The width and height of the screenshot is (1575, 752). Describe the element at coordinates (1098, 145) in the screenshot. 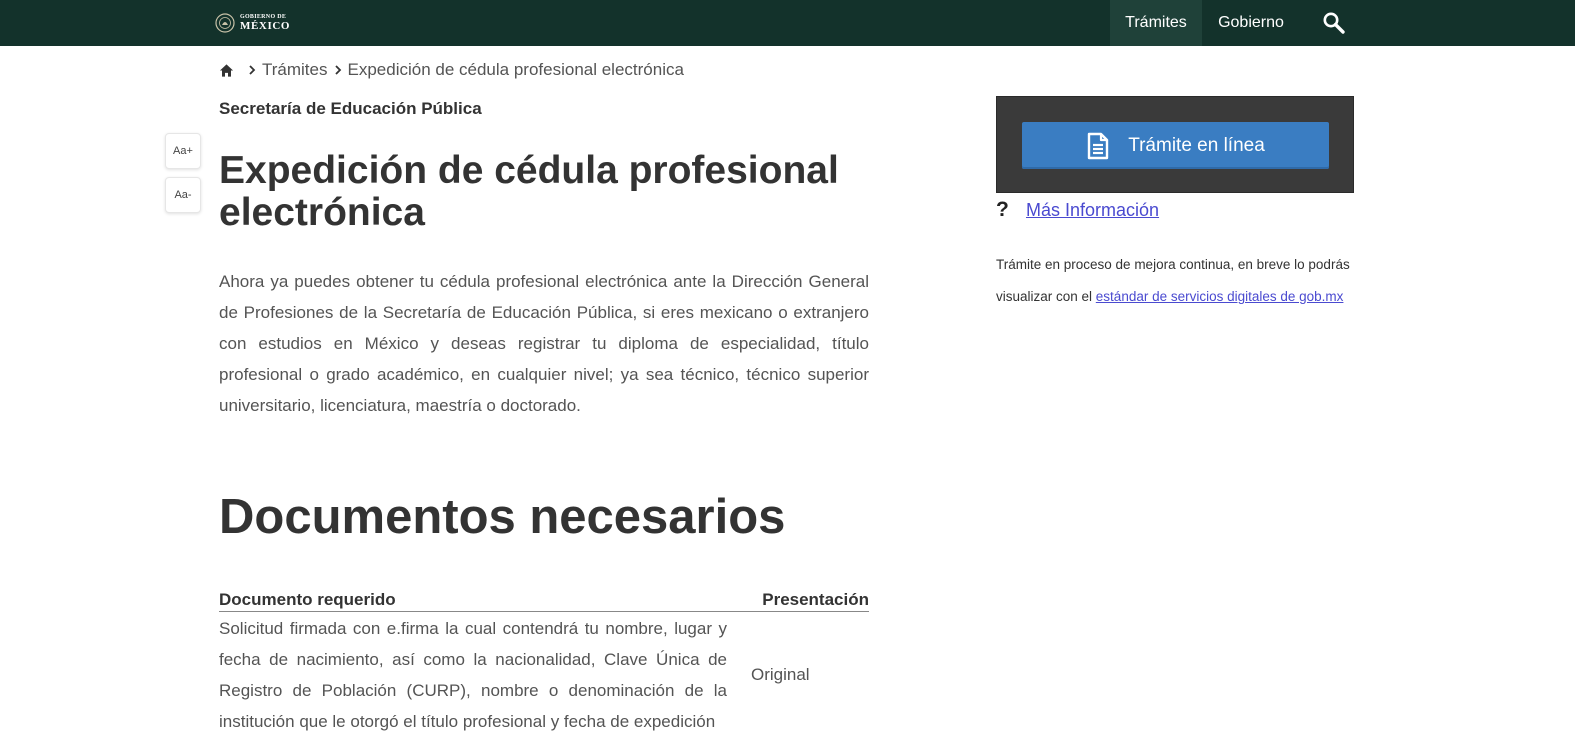

I see `document-icon` at that location.